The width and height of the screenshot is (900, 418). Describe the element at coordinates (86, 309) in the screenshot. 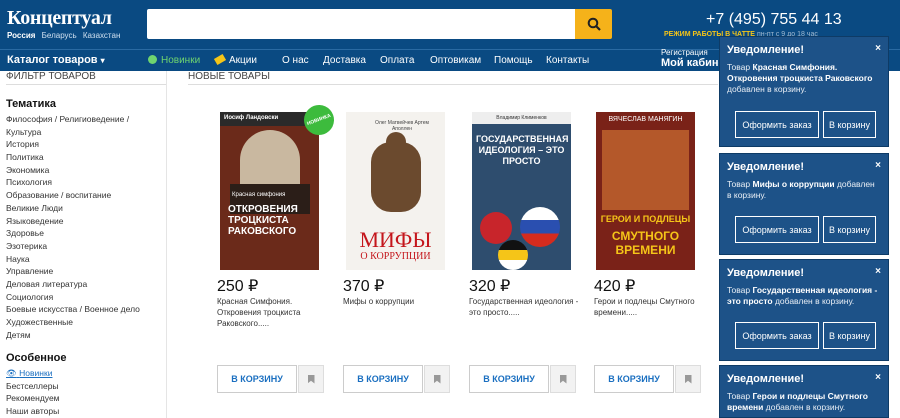

I see `category-item: Боевые искусства / Военное дело` at that location.